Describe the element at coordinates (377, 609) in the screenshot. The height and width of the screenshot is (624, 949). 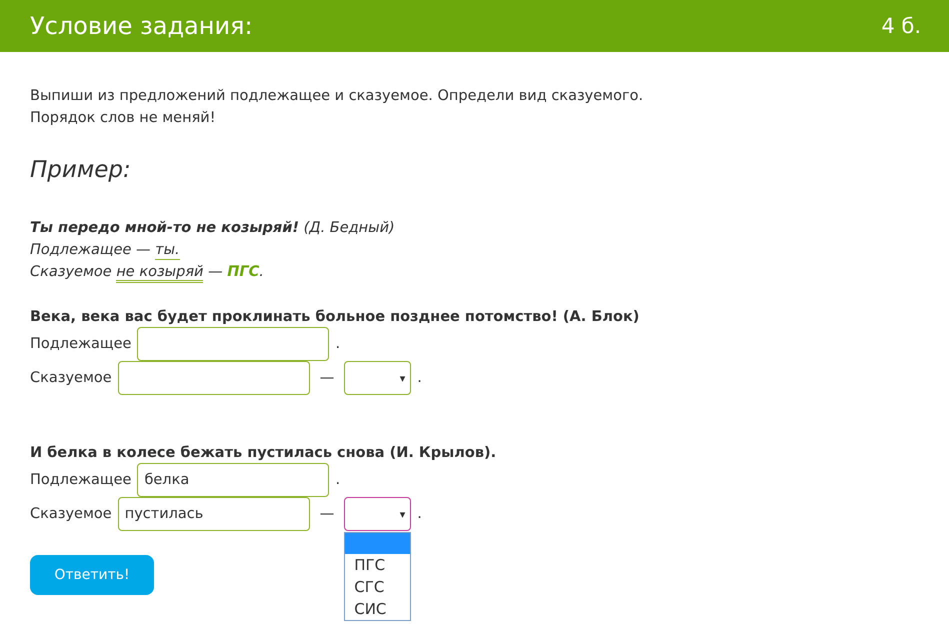
I see `dropdown-option: СИС` at that location.